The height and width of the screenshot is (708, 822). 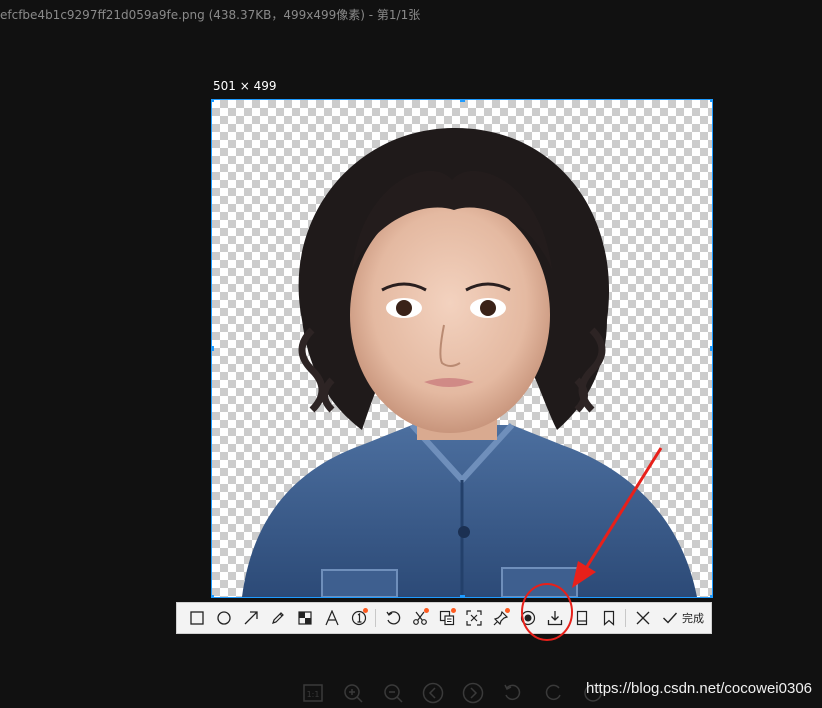 I want to click on done-button: 完成, so click(x=683, y=618).